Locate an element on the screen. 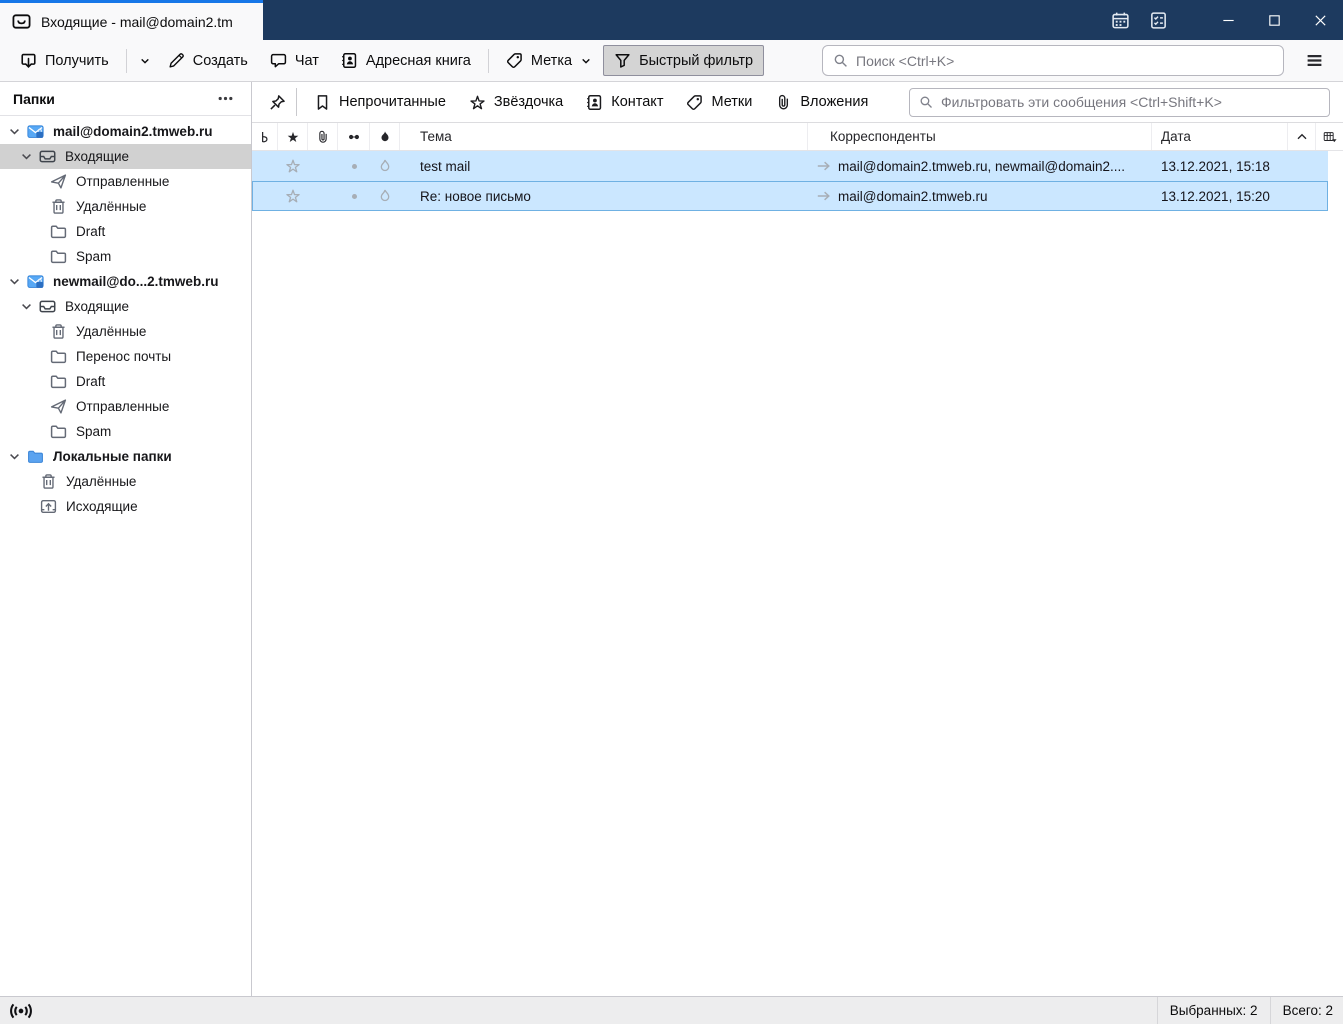 The width and height of the screenshot is (1343, 1024). filter-starred-button: Звёздочка is located at coordinates (516, 102).